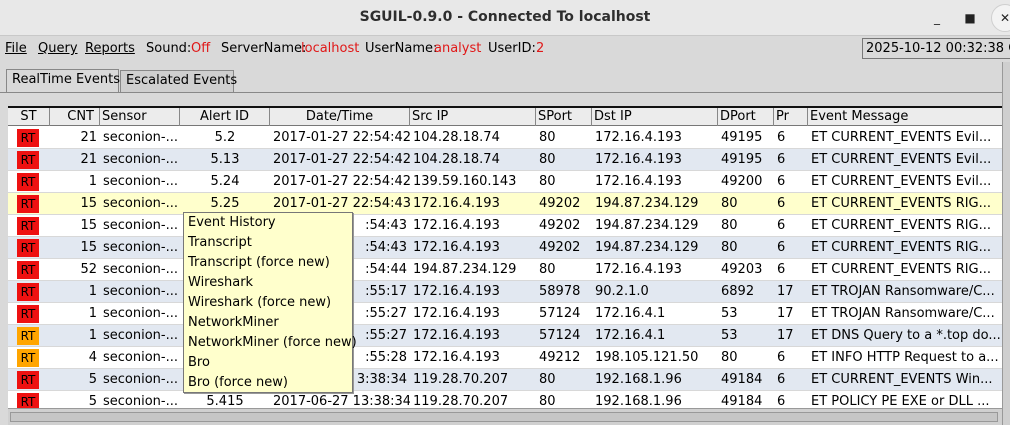 This screenshot has width=1010, height=425. What do you see at coordinates (88, 159) in the screenshot?
I see `cell-cnt: 21` at bounding box center [88, 159].